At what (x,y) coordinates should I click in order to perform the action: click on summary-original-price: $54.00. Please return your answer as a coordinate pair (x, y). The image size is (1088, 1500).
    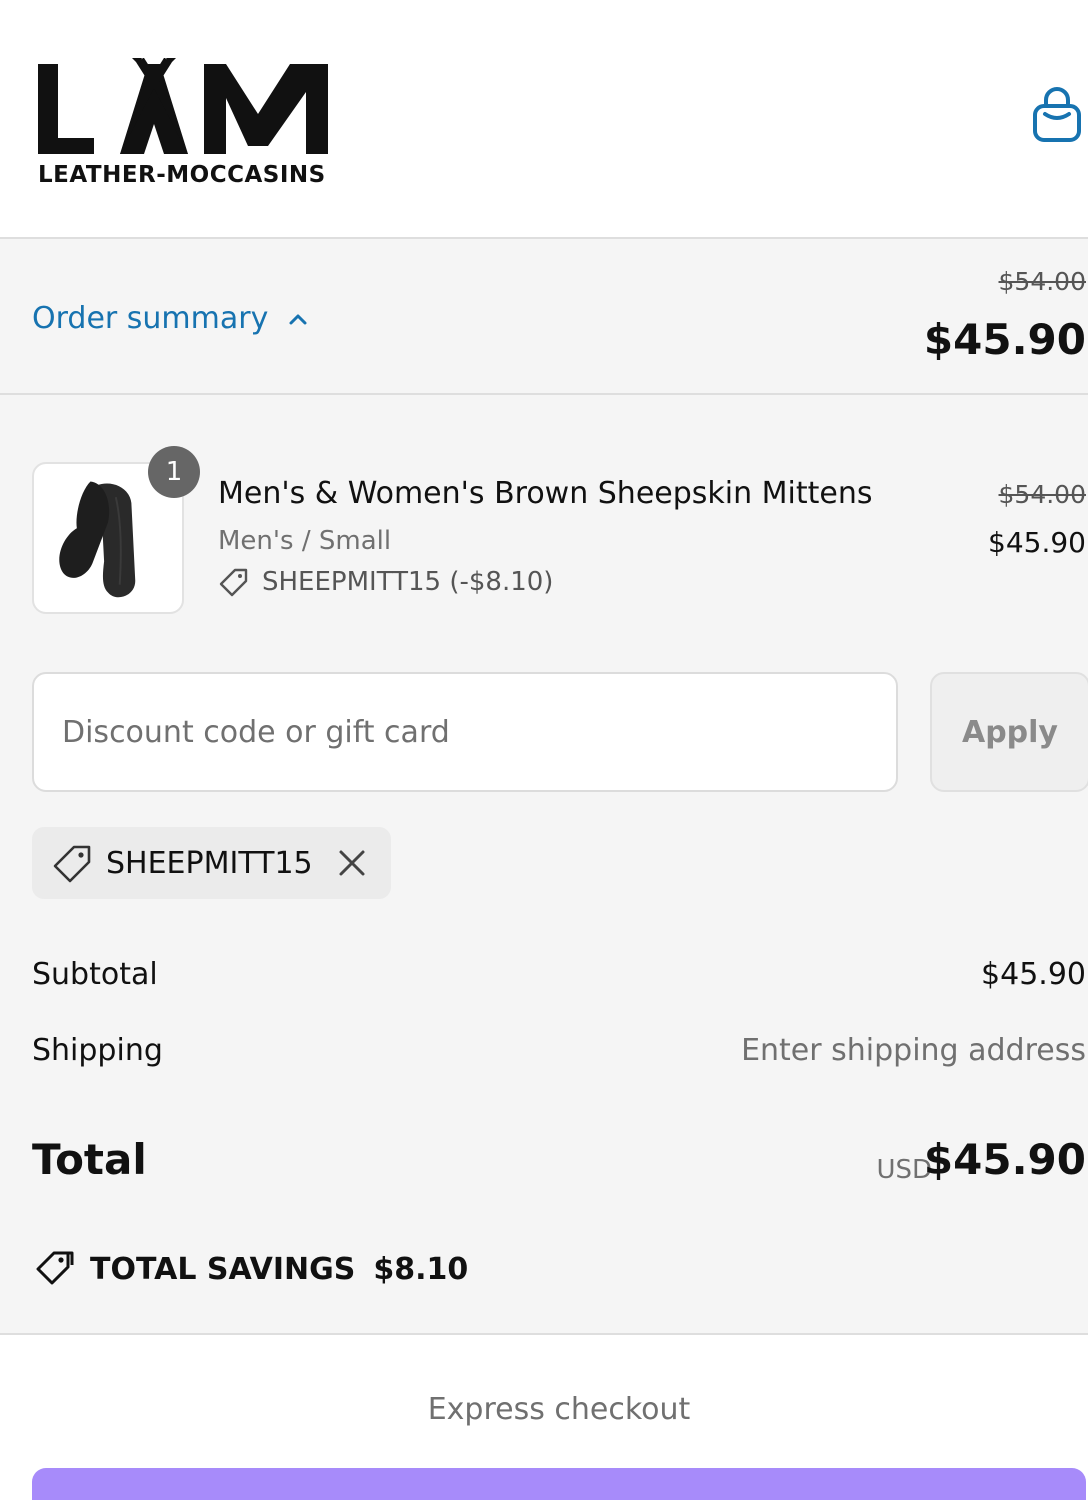
    Looking at the image, I should click on (1042, 281).